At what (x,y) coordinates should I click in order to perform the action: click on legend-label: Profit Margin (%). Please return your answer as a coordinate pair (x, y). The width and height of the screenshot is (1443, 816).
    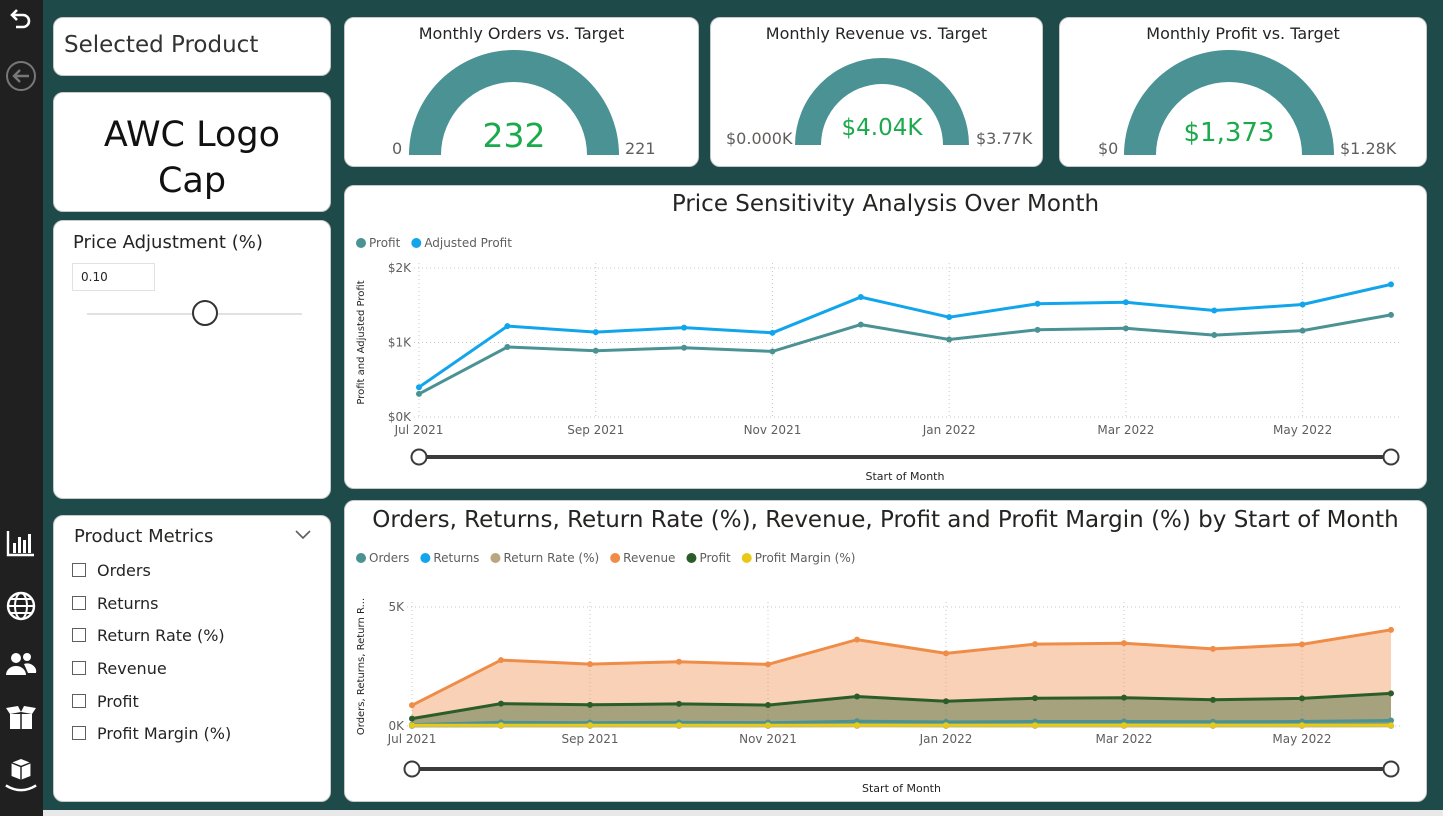
    Looking at the image, I should click on (805, 558).